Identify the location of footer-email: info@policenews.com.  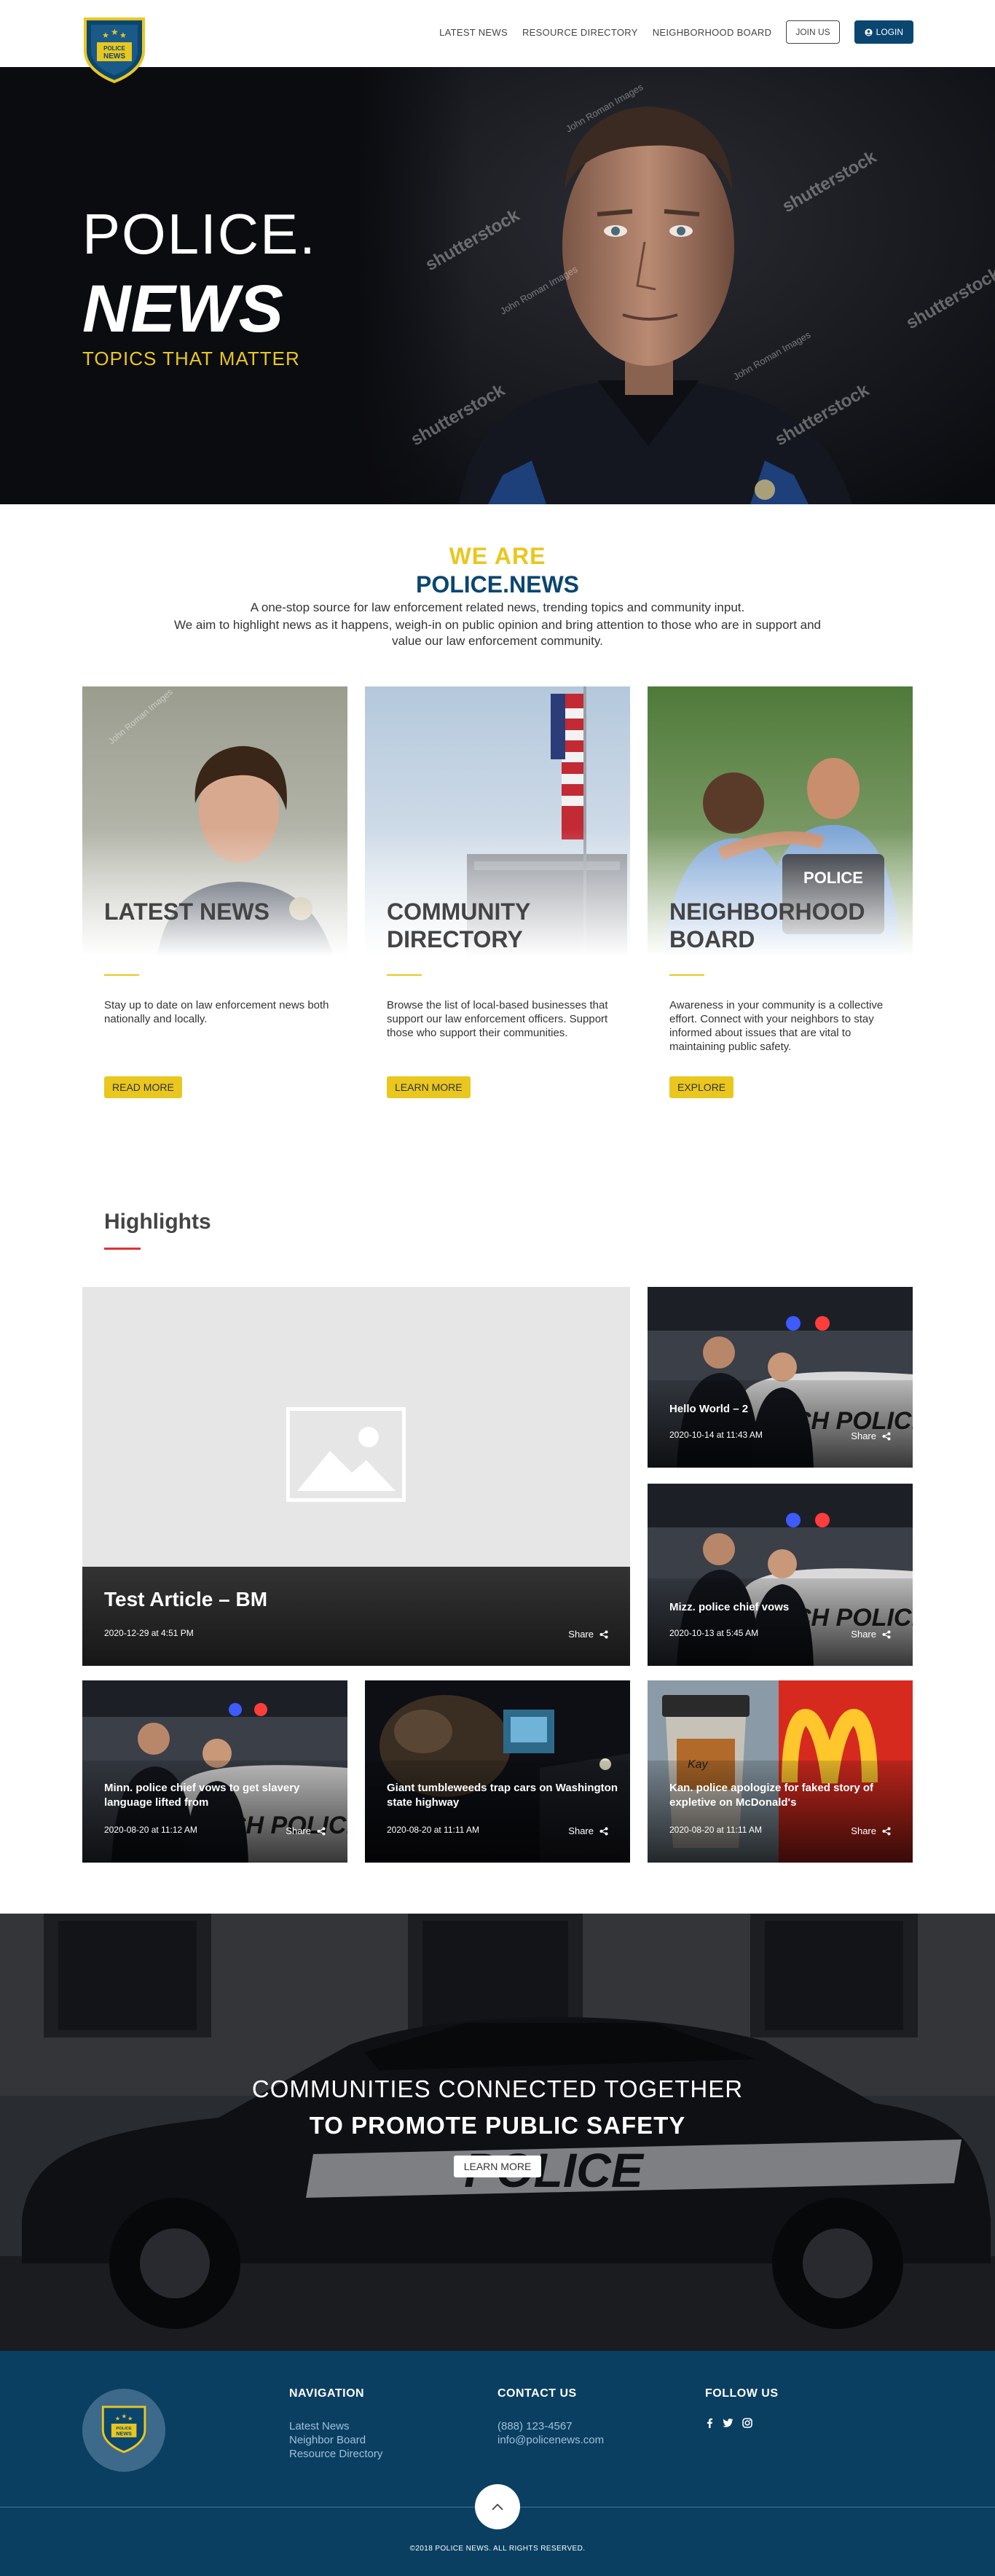
(551, 2440).